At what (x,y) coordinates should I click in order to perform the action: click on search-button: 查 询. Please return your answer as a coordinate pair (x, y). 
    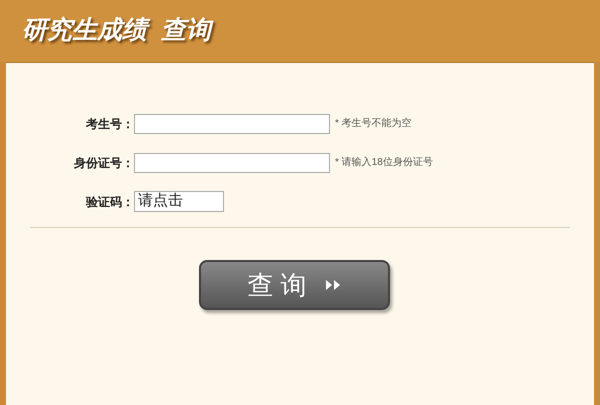
    Looking at the image, I should click on (294, 285).